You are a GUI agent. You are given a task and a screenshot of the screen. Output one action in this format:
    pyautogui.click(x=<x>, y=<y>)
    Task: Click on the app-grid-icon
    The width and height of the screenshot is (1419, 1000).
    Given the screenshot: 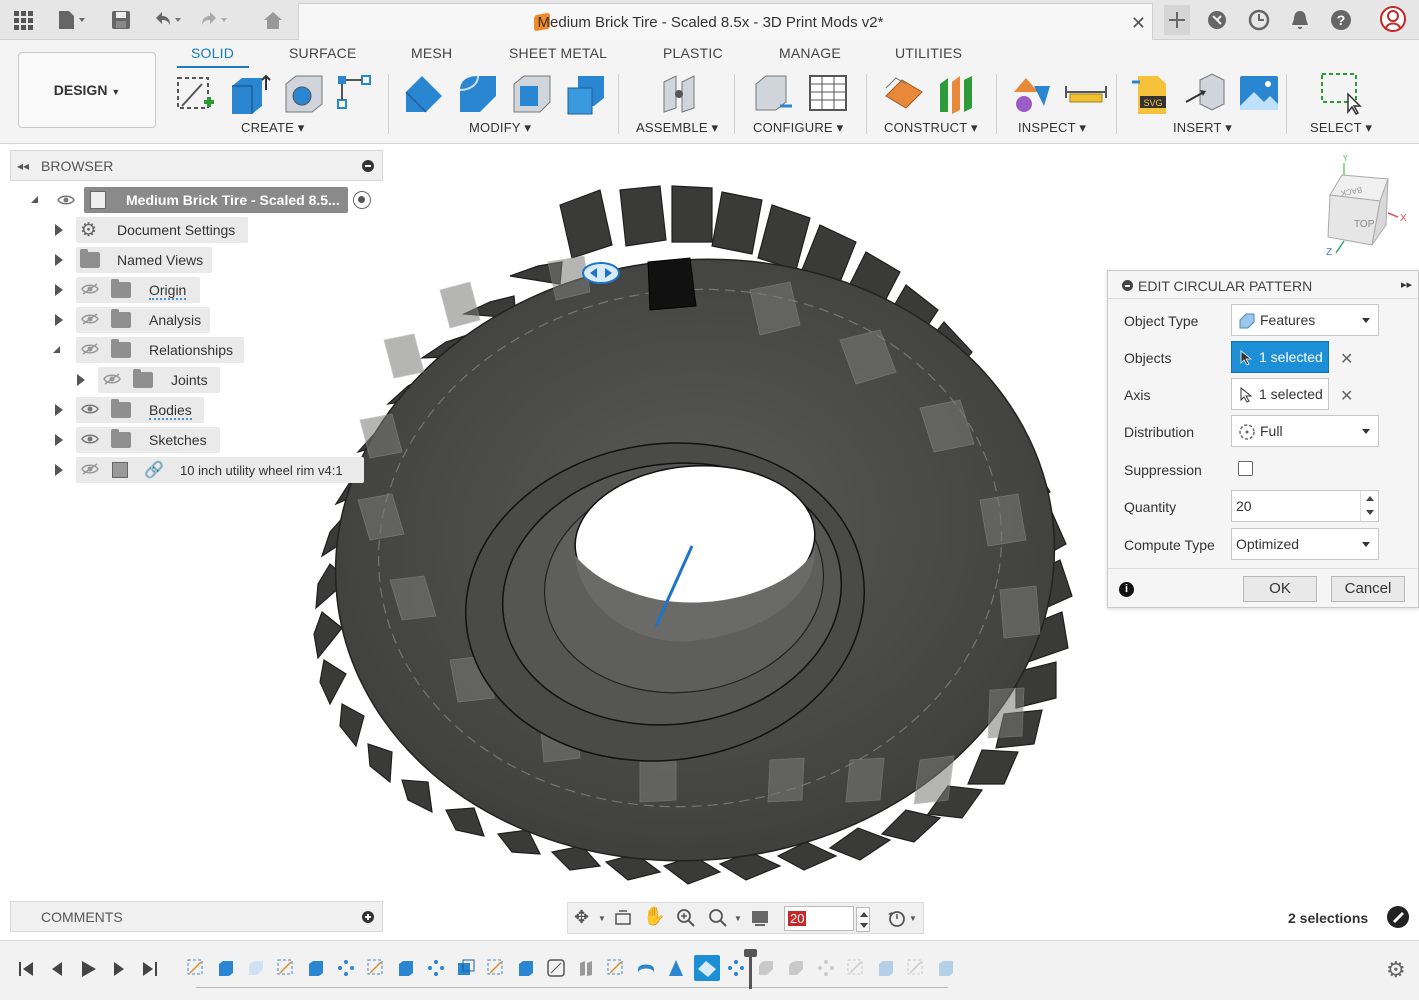 What is the action you would take?
    pyautogui.click(x=23, y=20)
    